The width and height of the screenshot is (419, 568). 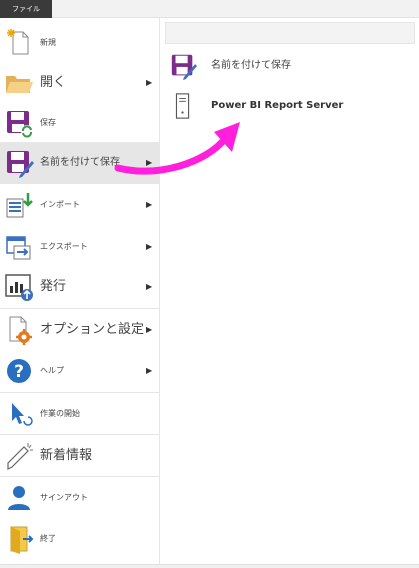 I want to click on menu-item-save-as: 名前を付けて保存 ▶, so click(x=80, y=163).